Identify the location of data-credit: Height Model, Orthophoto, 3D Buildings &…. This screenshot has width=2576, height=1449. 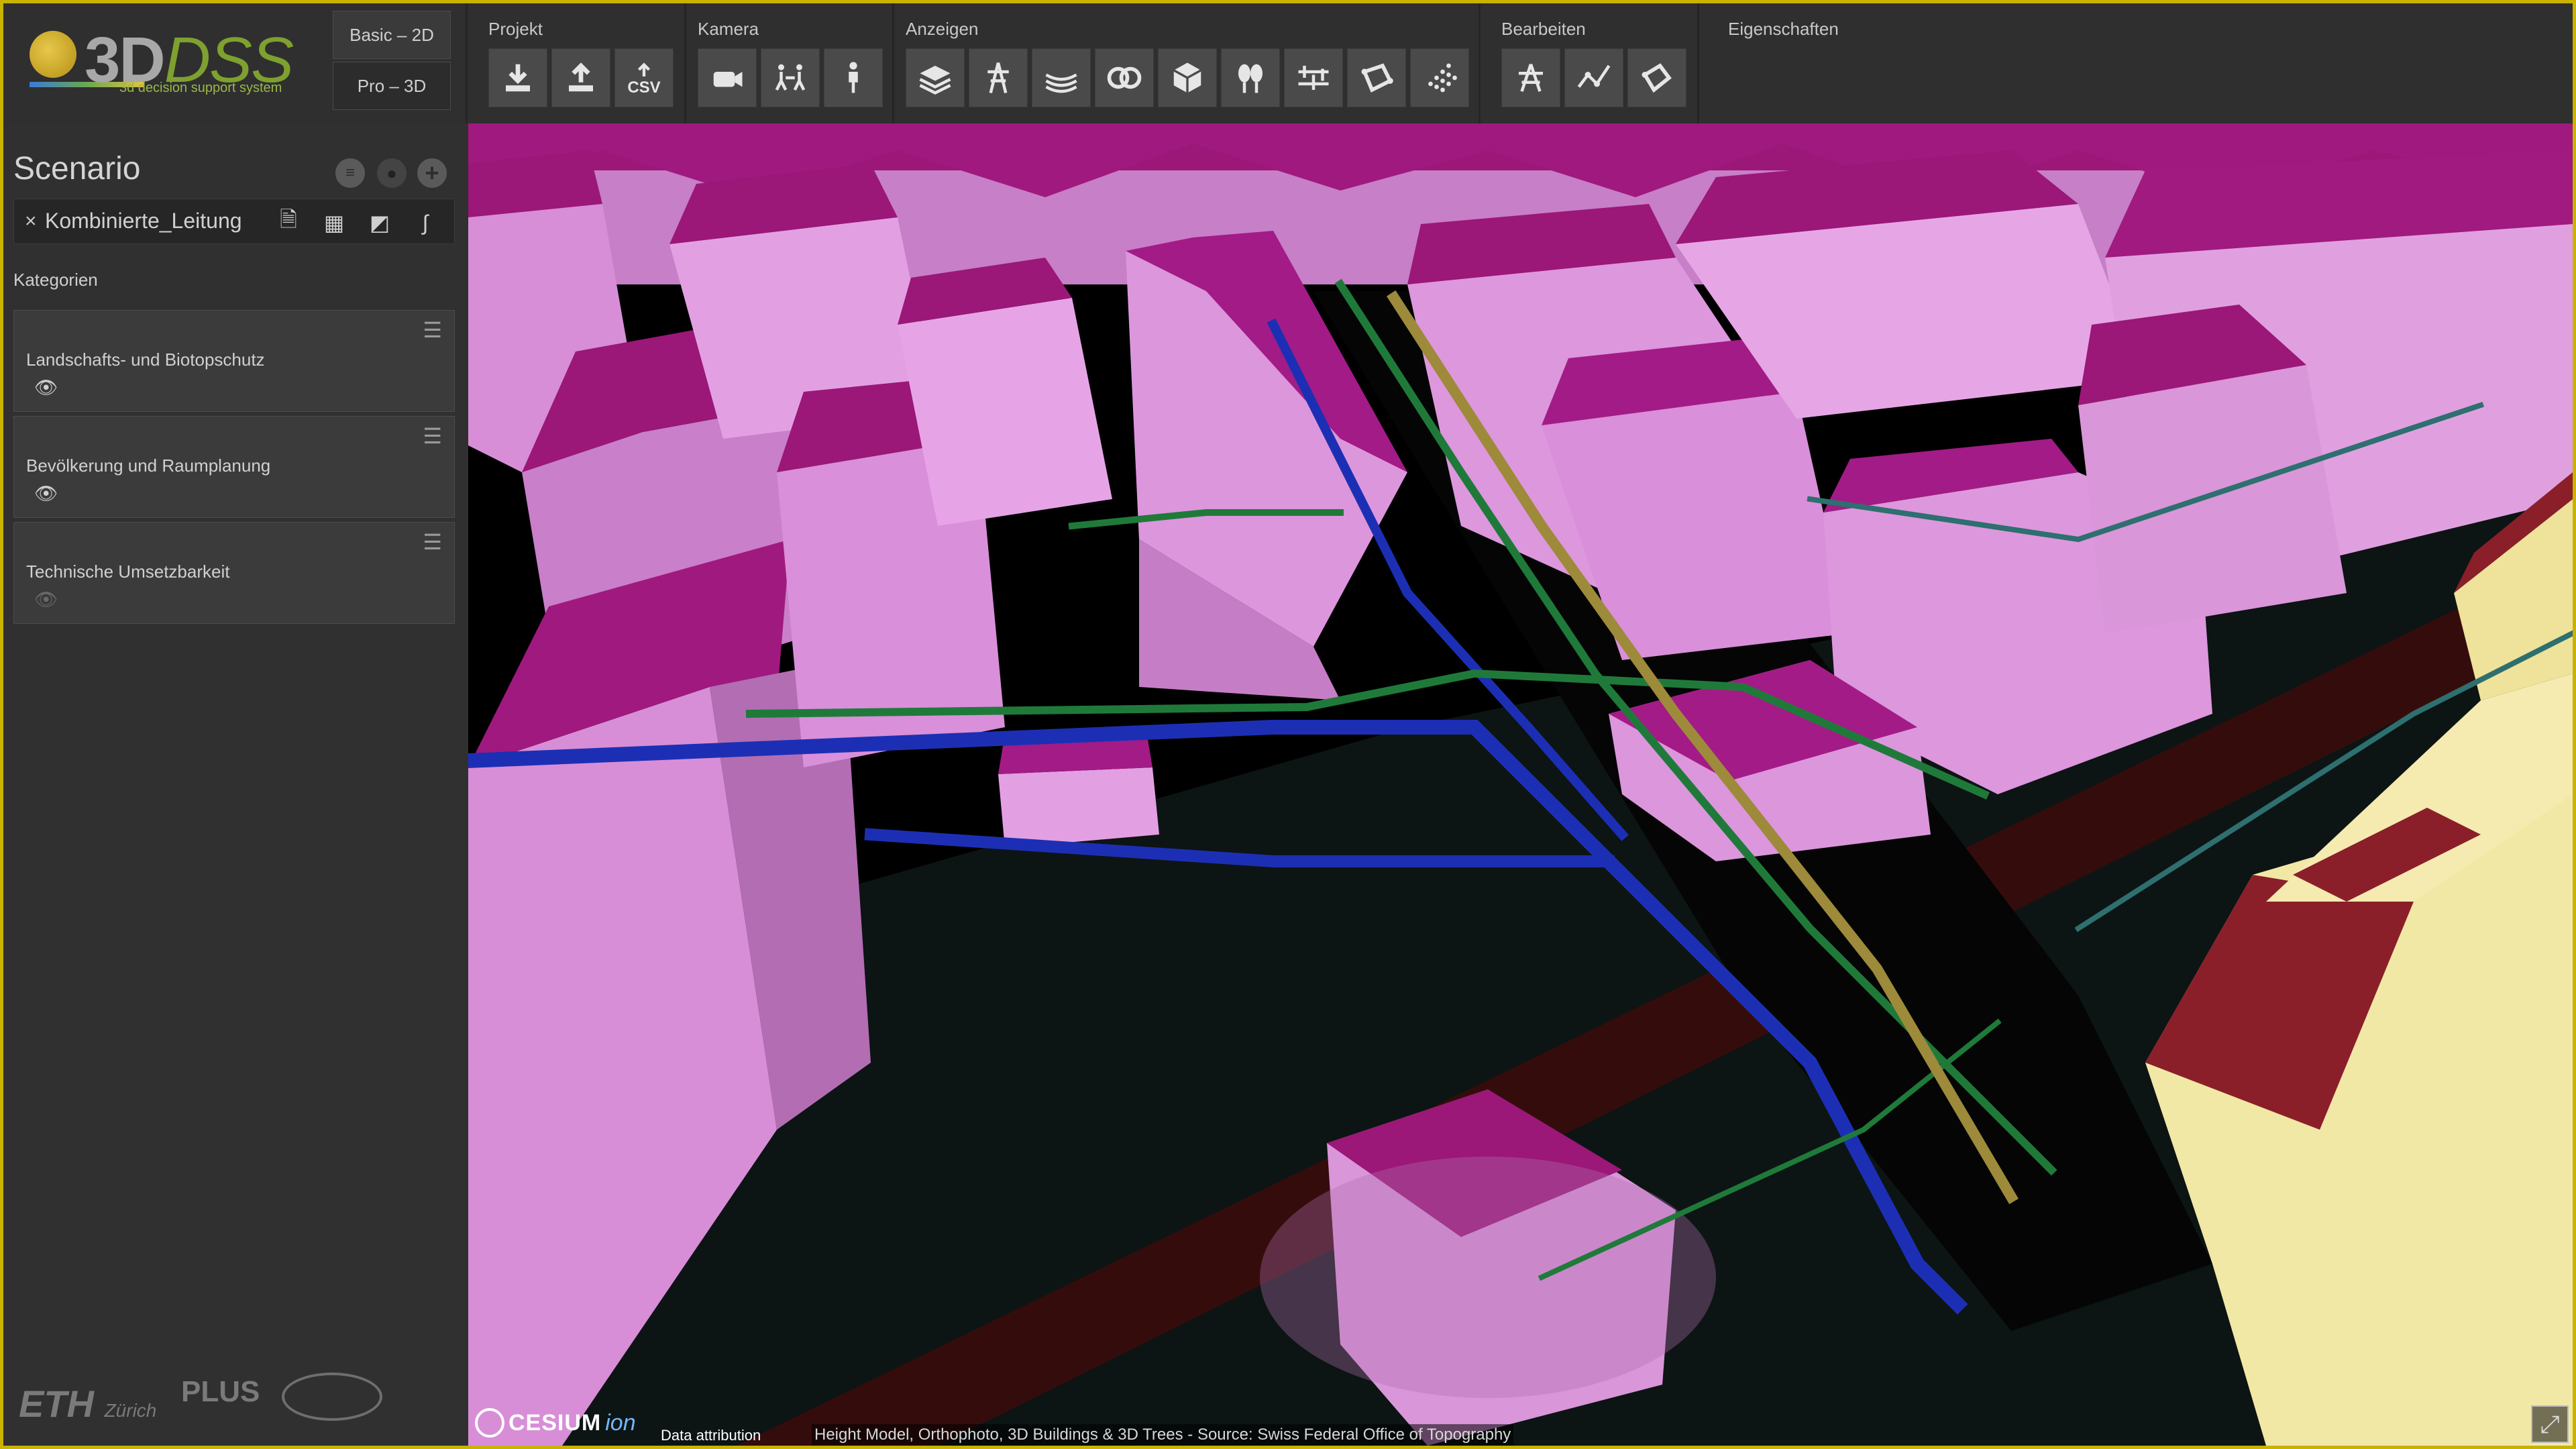
(1163, 1435).